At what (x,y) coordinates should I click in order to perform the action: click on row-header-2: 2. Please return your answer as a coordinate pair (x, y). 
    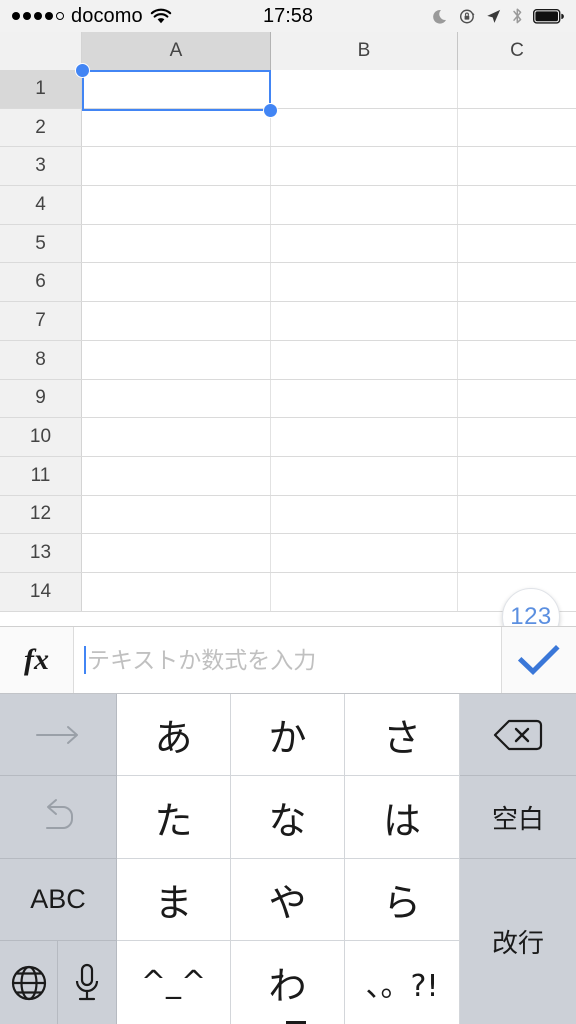
    Looking at the image, I should click on (41, 127).